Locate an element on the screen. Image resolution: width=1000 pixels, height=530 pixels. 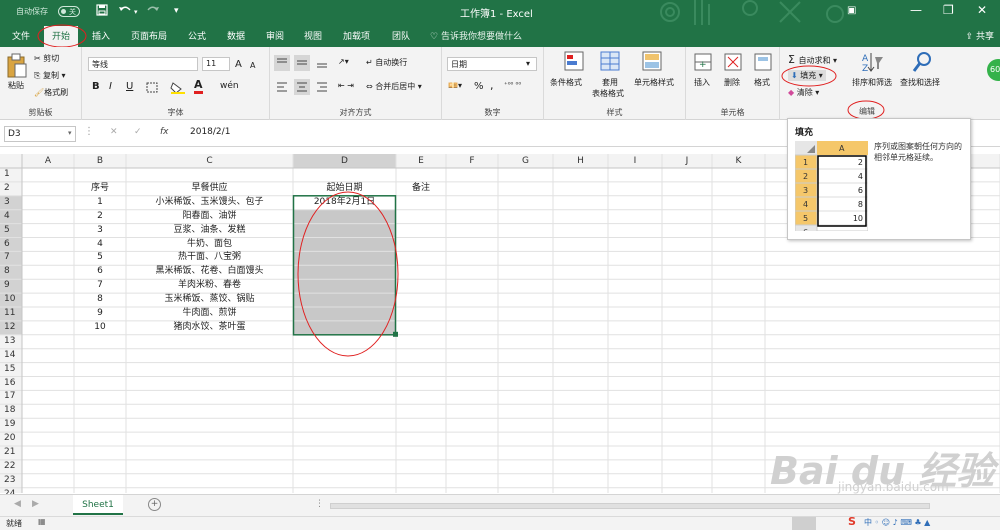
cell-c3: 小米稀饭、玉米馒头、包子 is located at coordinates (209, 202).